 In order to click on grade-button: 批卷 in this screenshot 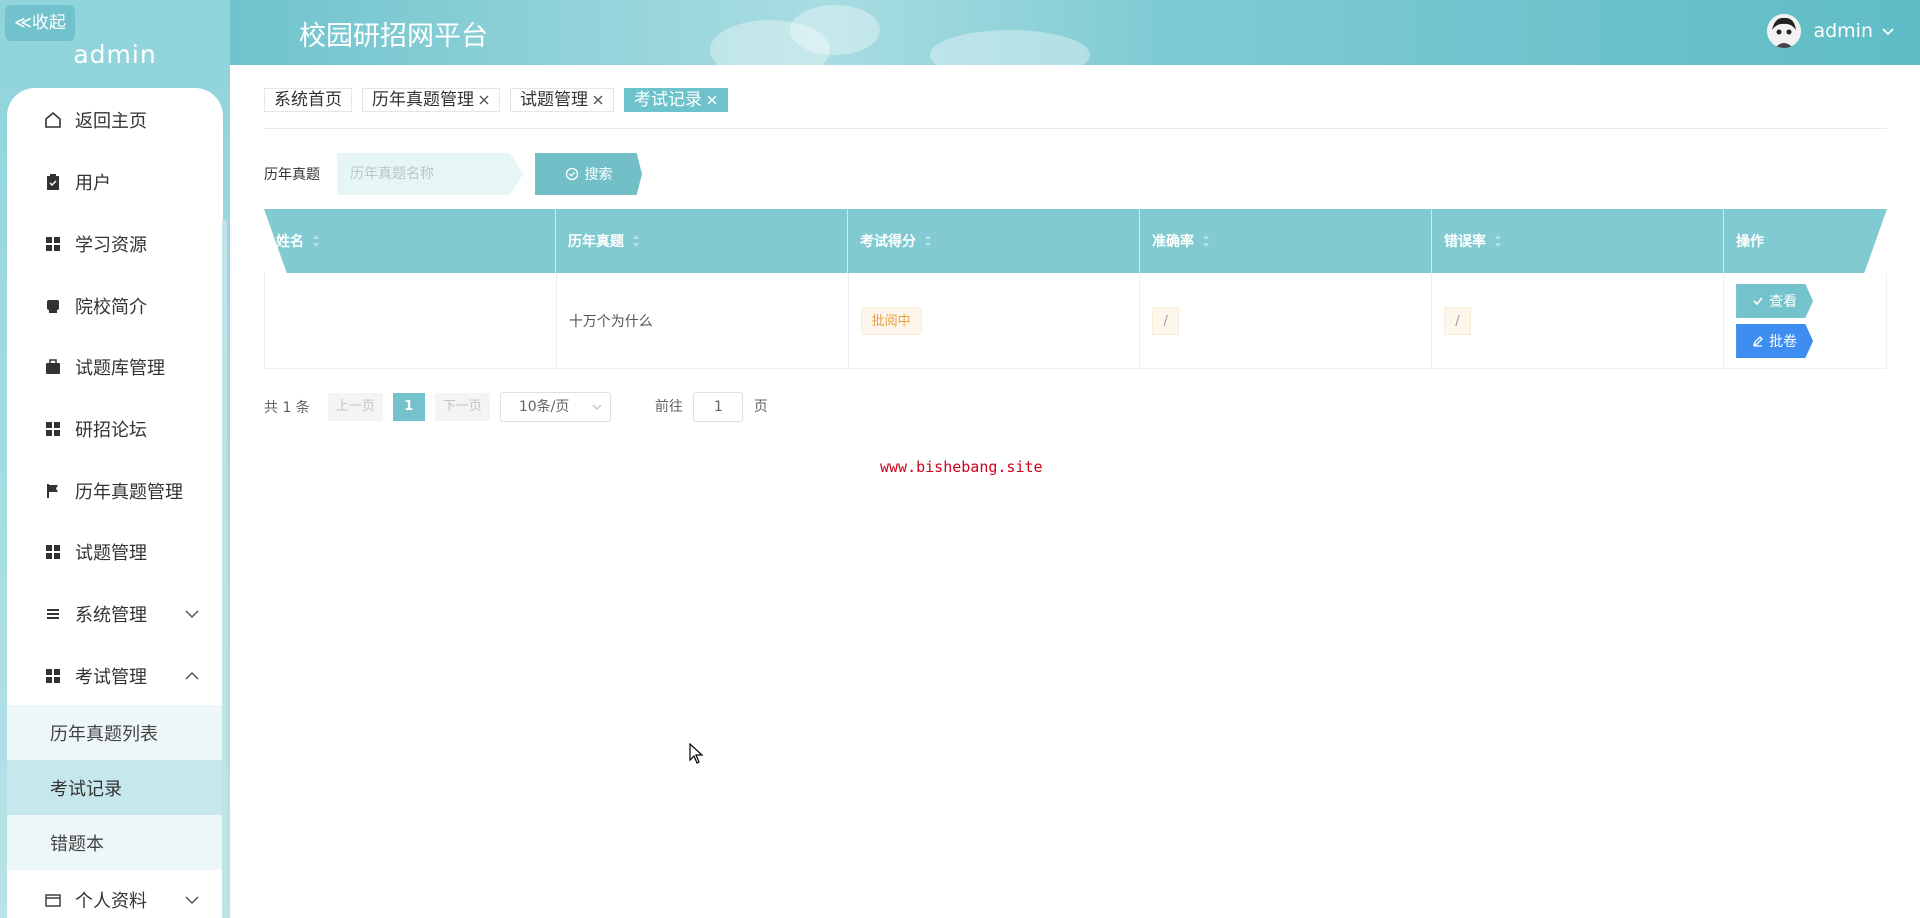, I will do `click(1775, 341)`.